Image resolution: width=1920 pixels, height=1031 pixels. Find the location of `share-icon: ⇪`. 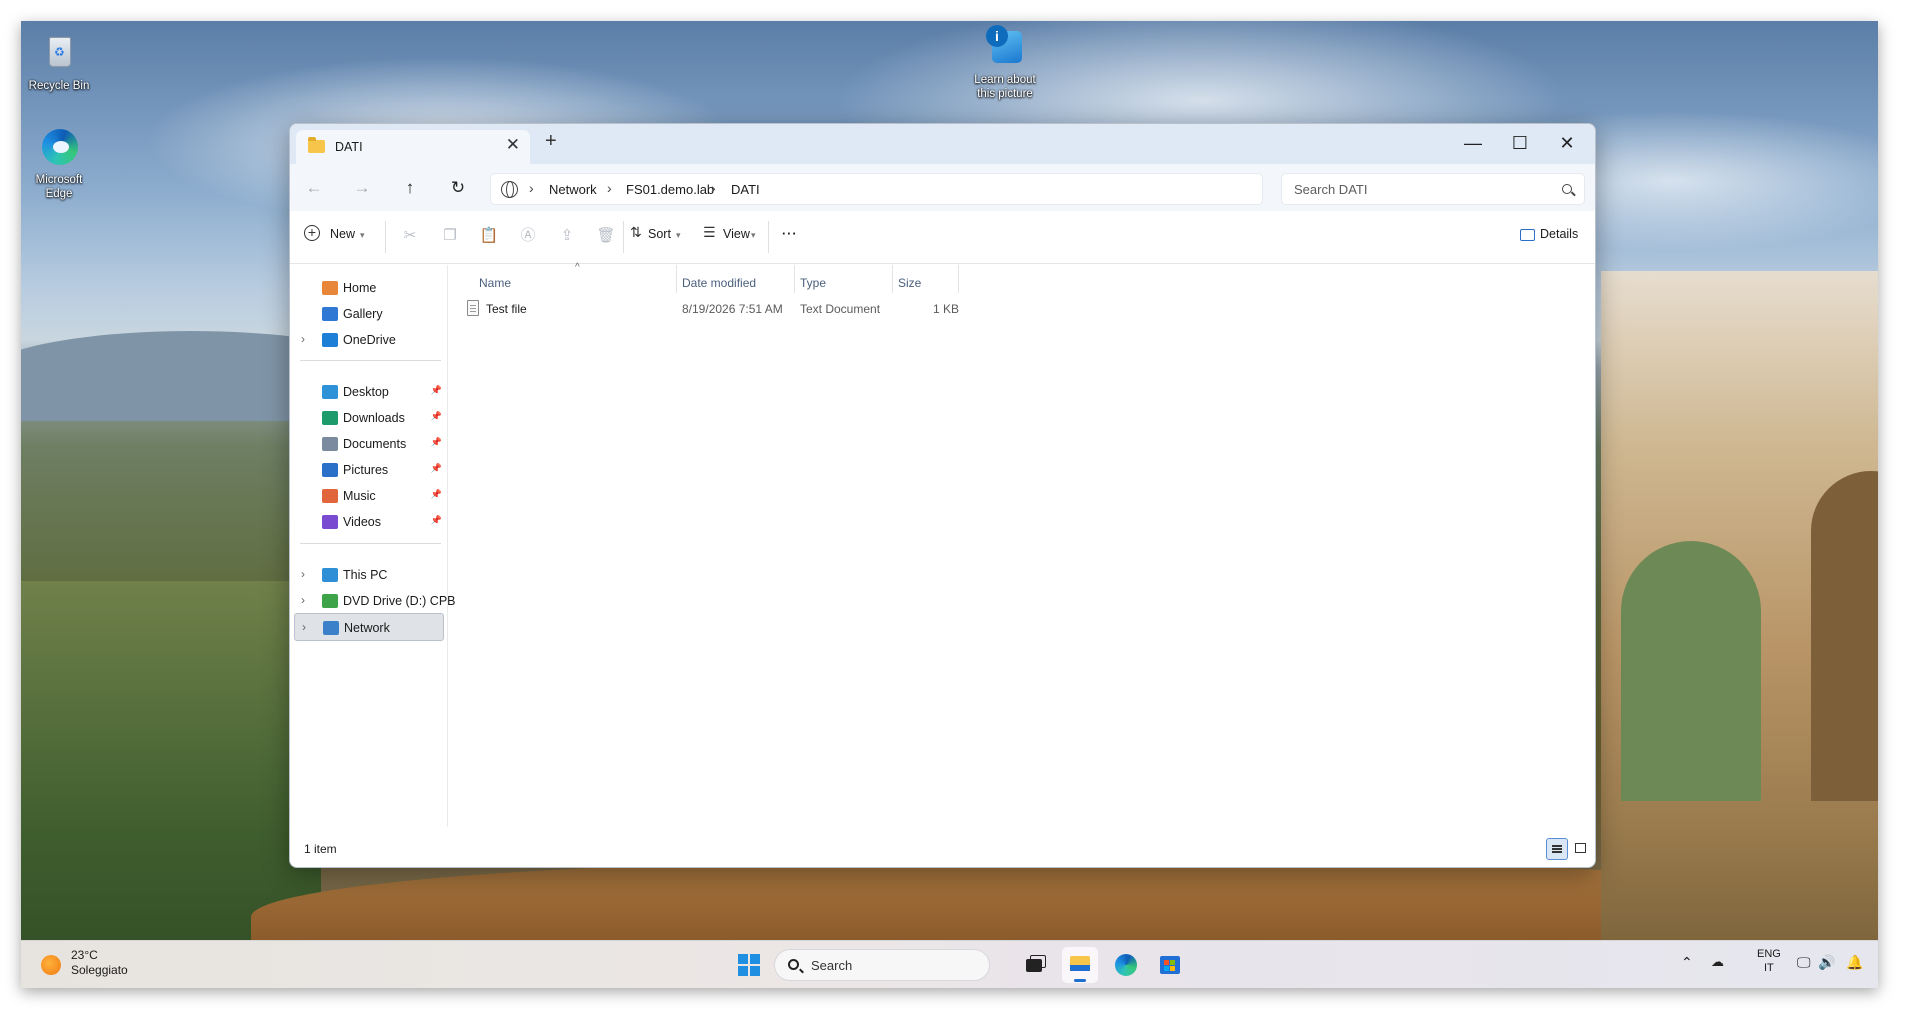

share-icon: ⇪ is located at coordinates (567, 236).